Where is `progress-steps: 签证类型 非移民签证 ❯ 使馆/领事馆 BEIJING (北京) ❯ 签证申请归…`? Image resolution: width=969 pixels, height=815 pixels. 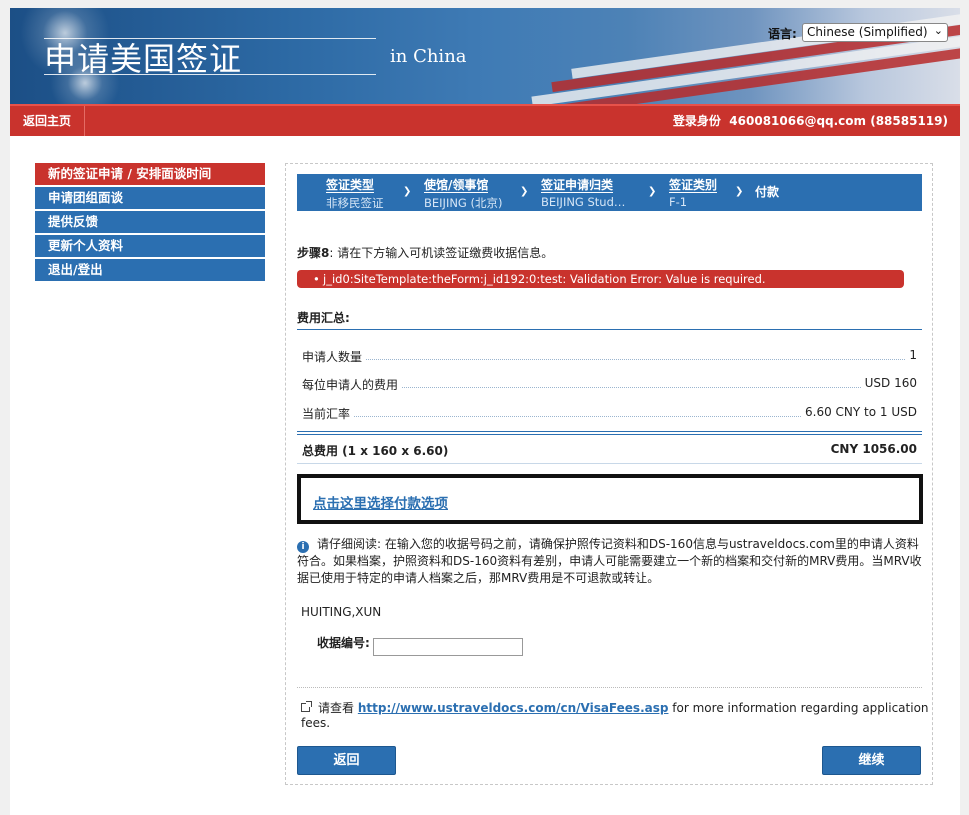
progress-steps: 签证类型 非移民签证 ❯ 使馆/领事馆 BEIJING (北京) ❯ 签证申请归… is located at coordinates (609, 192).